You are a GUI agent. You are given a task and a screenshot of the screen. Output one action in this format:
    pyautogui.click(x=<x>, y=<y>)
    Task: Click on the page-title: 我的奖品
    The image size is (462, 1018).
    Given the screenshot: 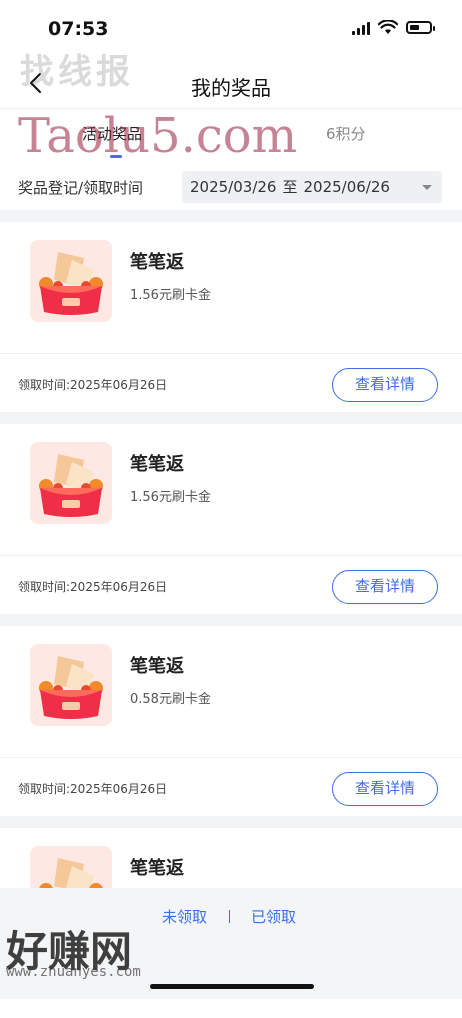 What is the action you would take?
    pyautogui.click(x=231, y=88)
    